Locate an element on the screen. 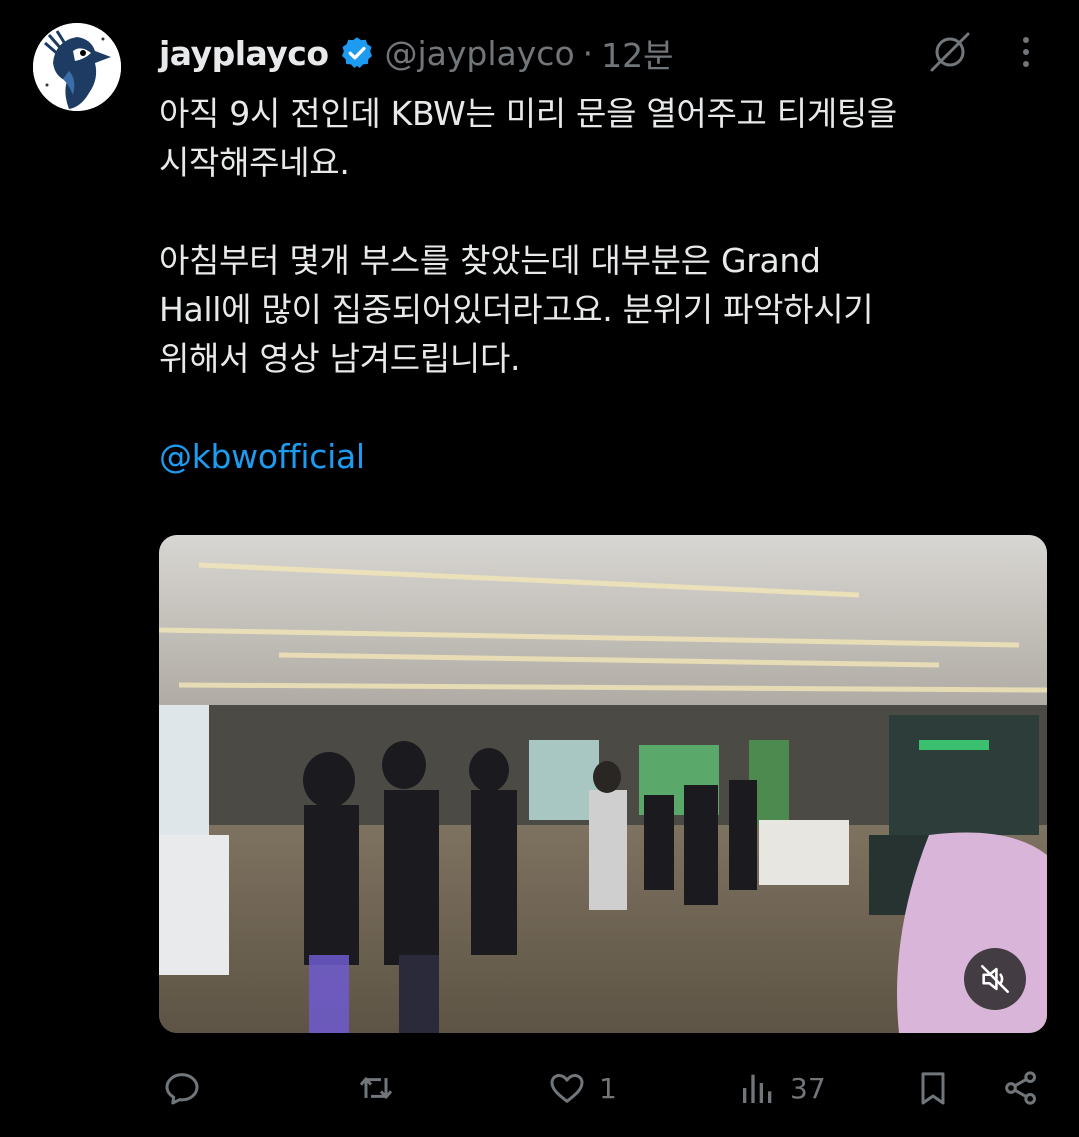 Image resolution: width=1079 pixels, height=1137 pixels. bookmark-icon is located at coordinates (933, 1088).